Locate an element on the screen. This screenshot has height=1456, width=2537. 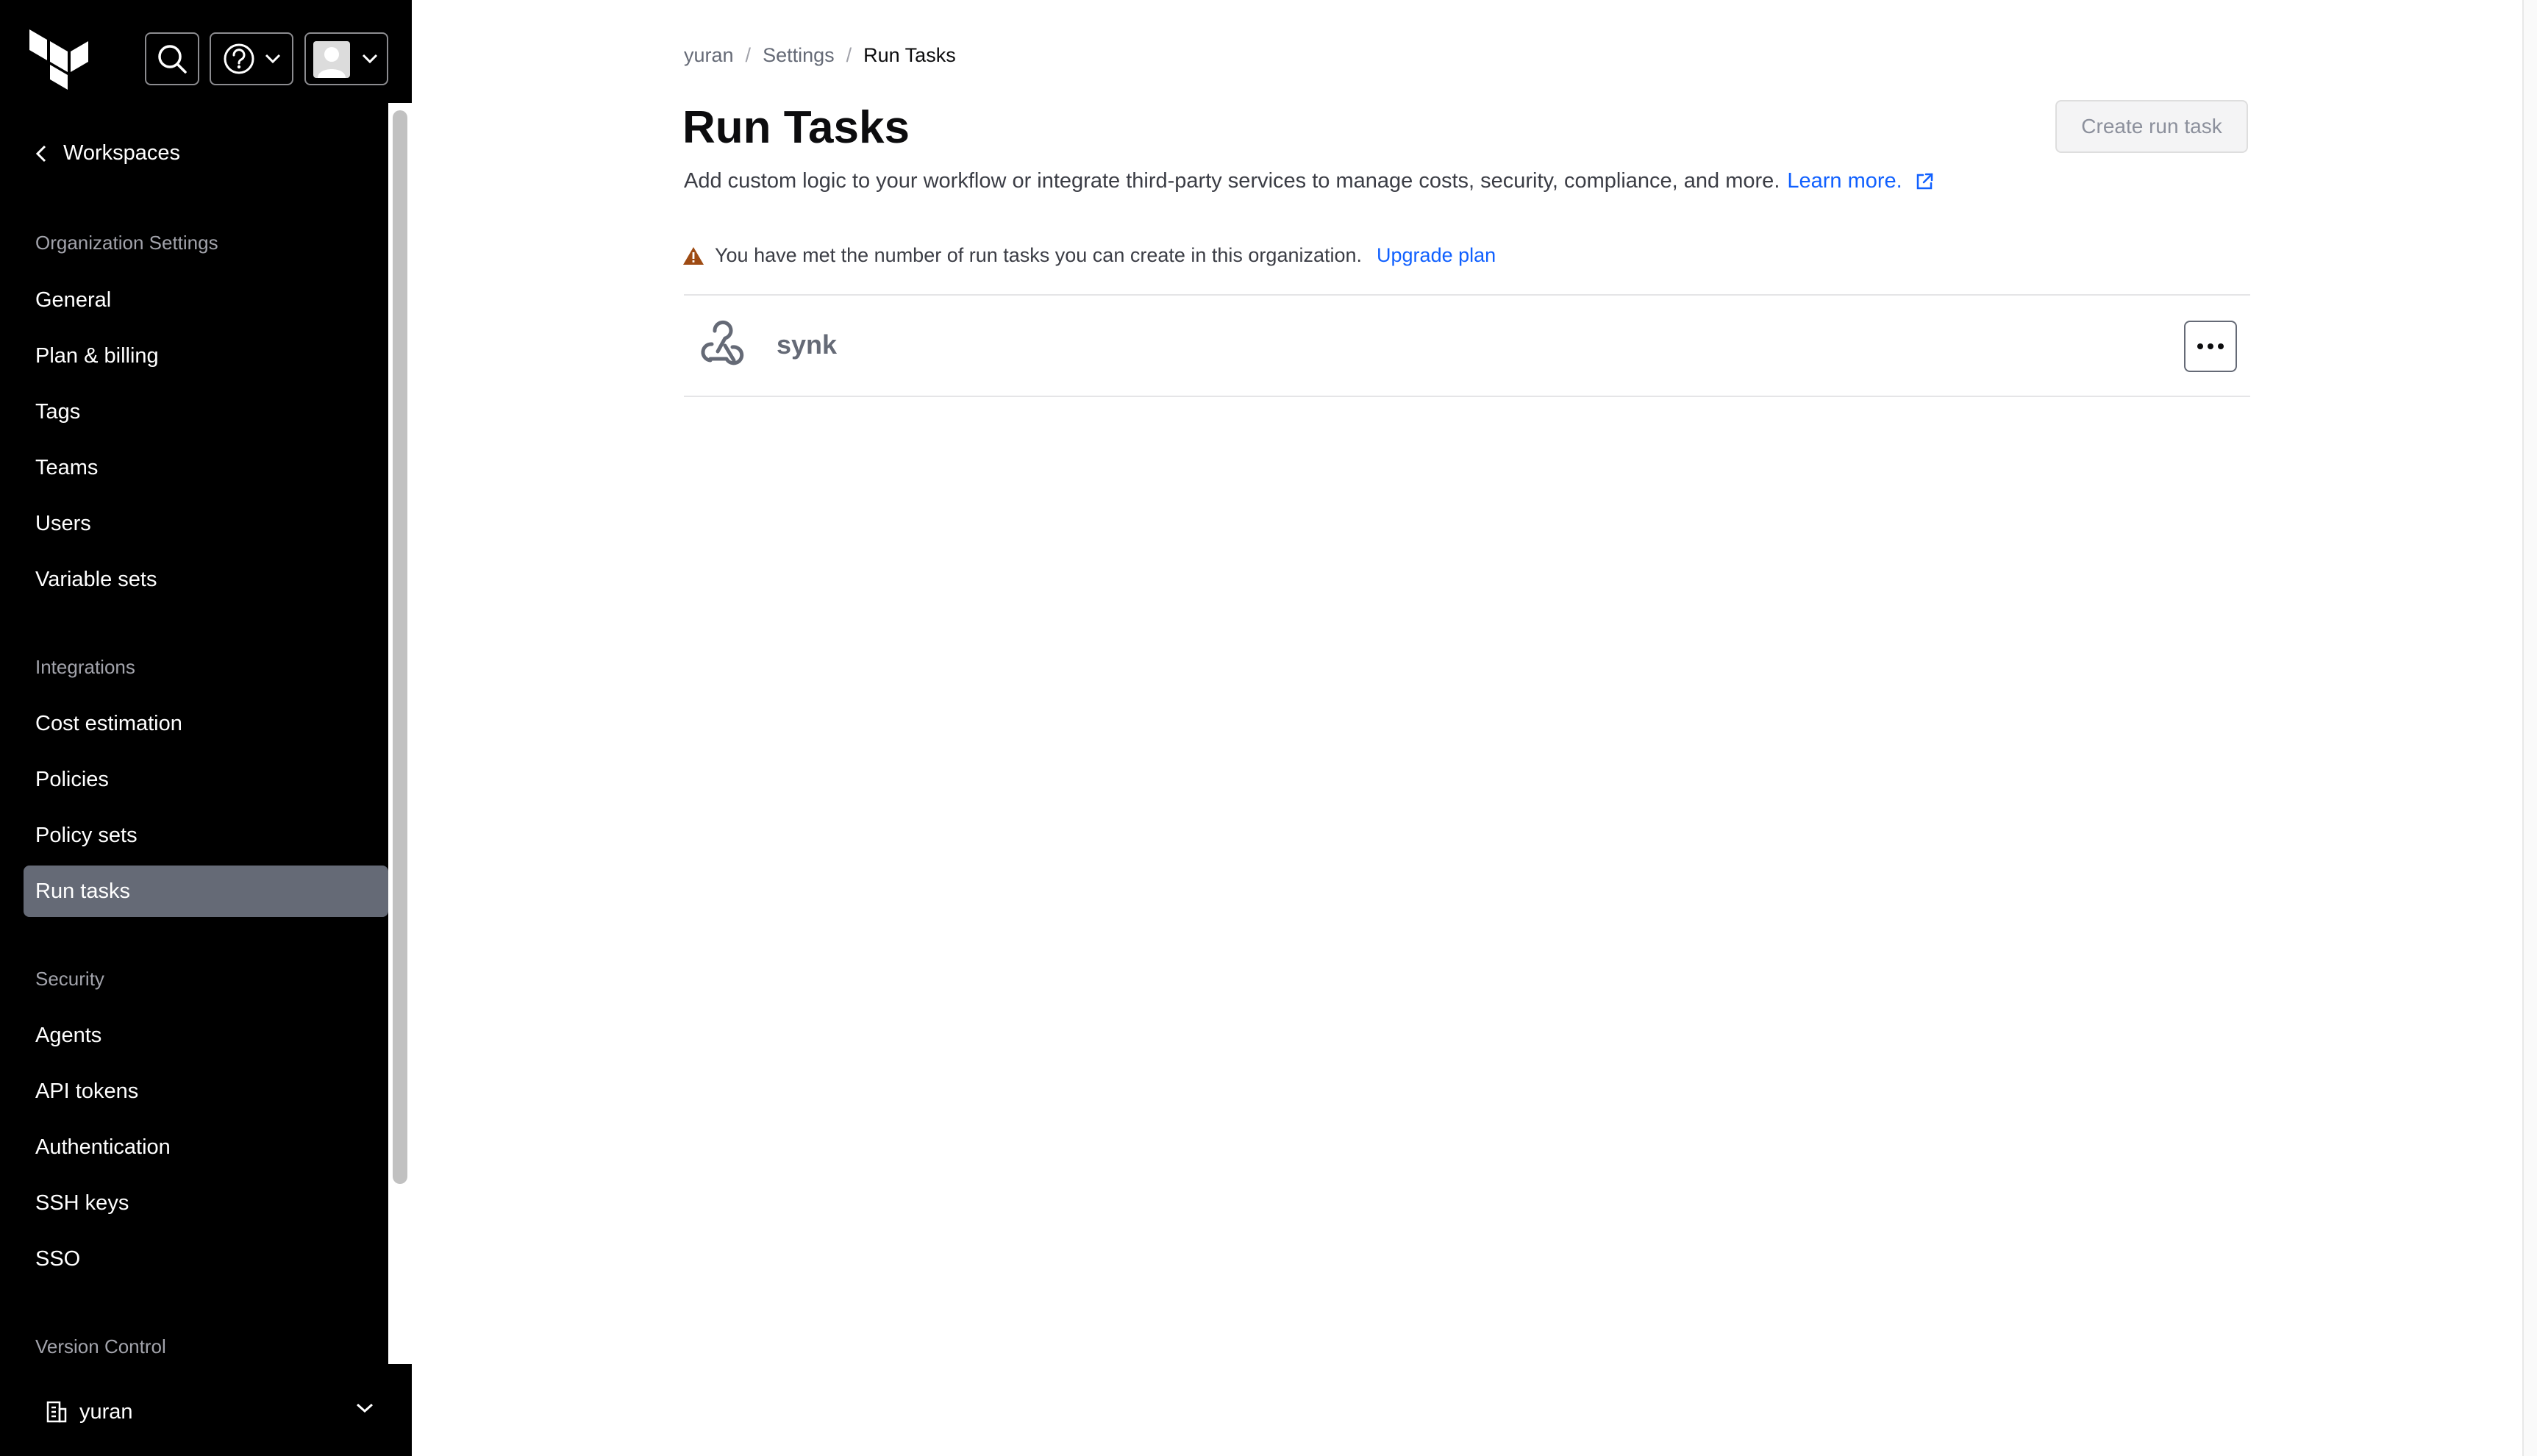
user-silhouette-icon is located at coordinates (332, 62).